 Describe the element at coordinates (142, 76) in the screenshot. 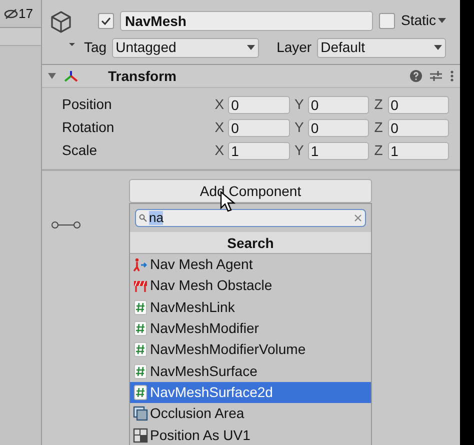

I see `component-title: Transform` at that location.